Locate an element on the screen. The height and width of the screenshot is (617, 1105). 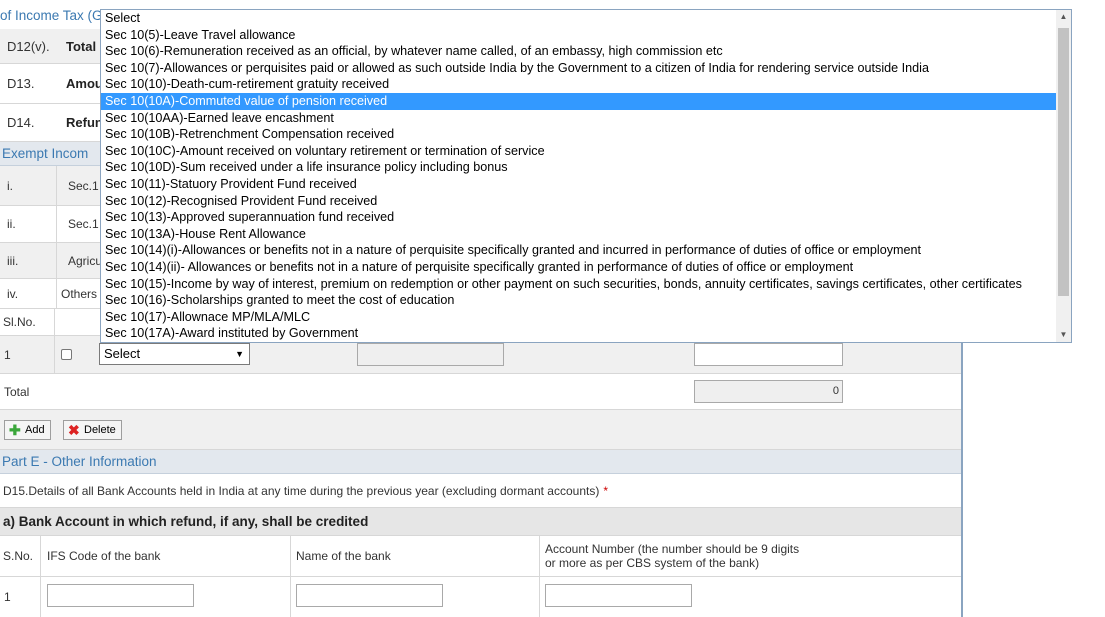
amount-field is located at coordinates (768, 354).